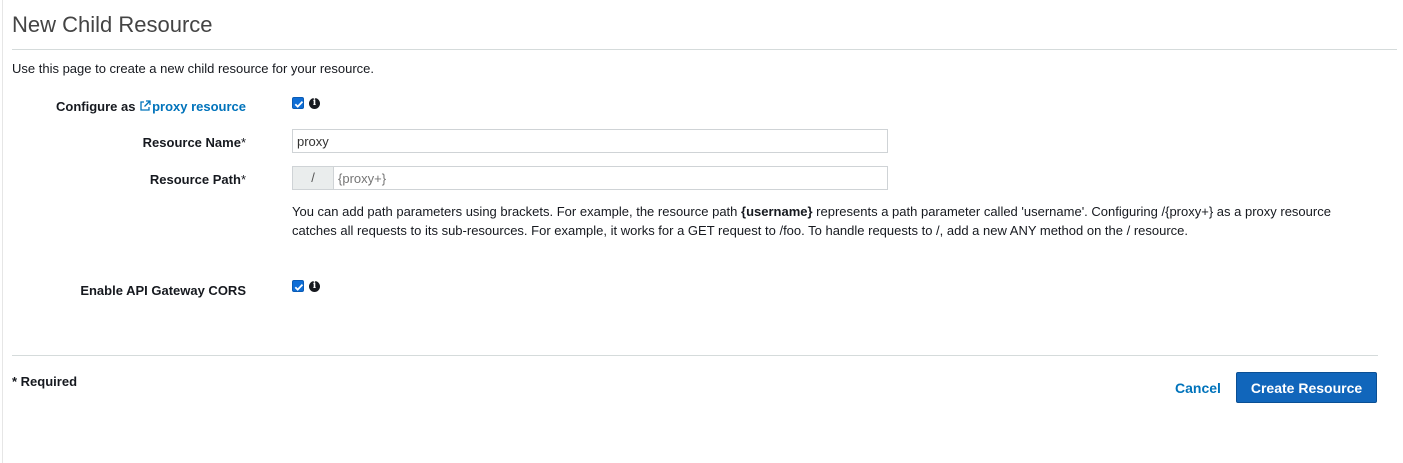 This screenshot has height=463, width=1403. I want to click on proxy-resource-checkbox, so click(298, 103).